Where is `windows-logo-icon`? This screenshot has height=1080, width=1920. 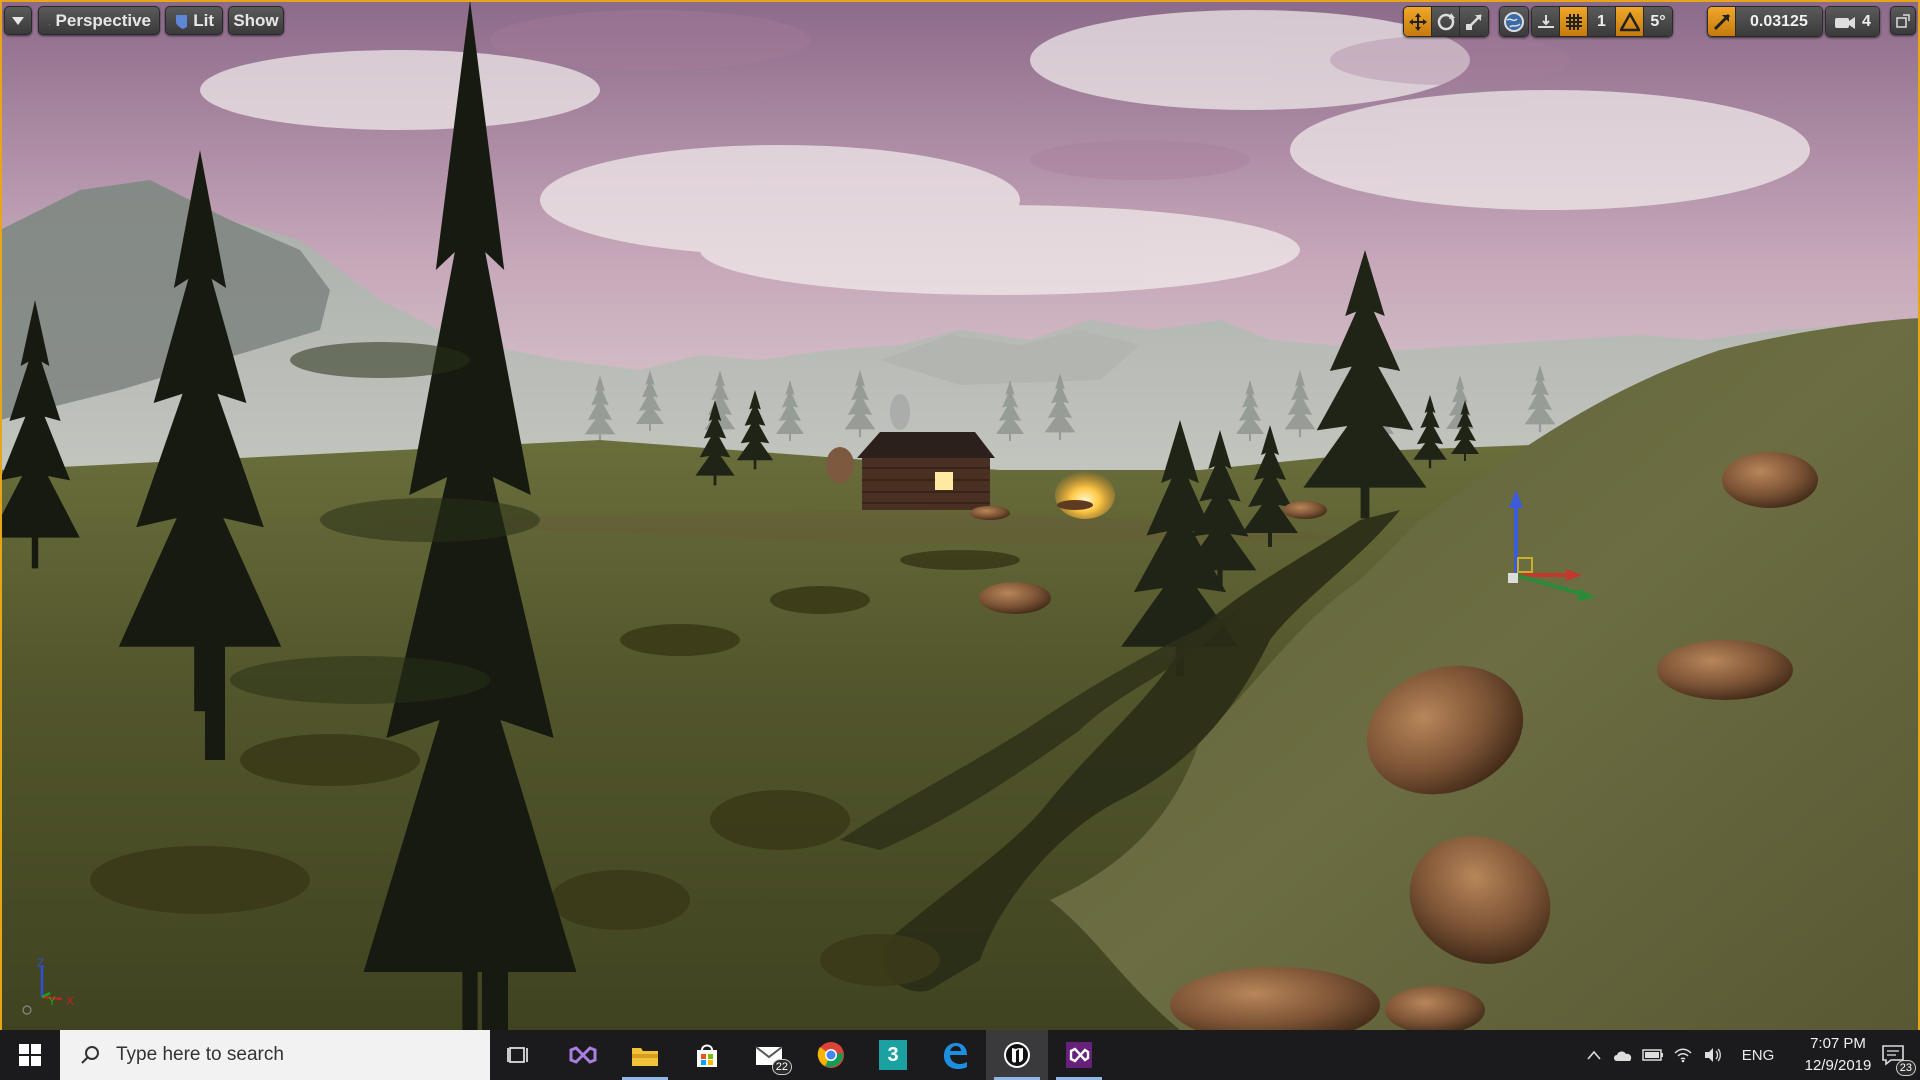 windows-logo-icon is located at coordinates (30, 1055).